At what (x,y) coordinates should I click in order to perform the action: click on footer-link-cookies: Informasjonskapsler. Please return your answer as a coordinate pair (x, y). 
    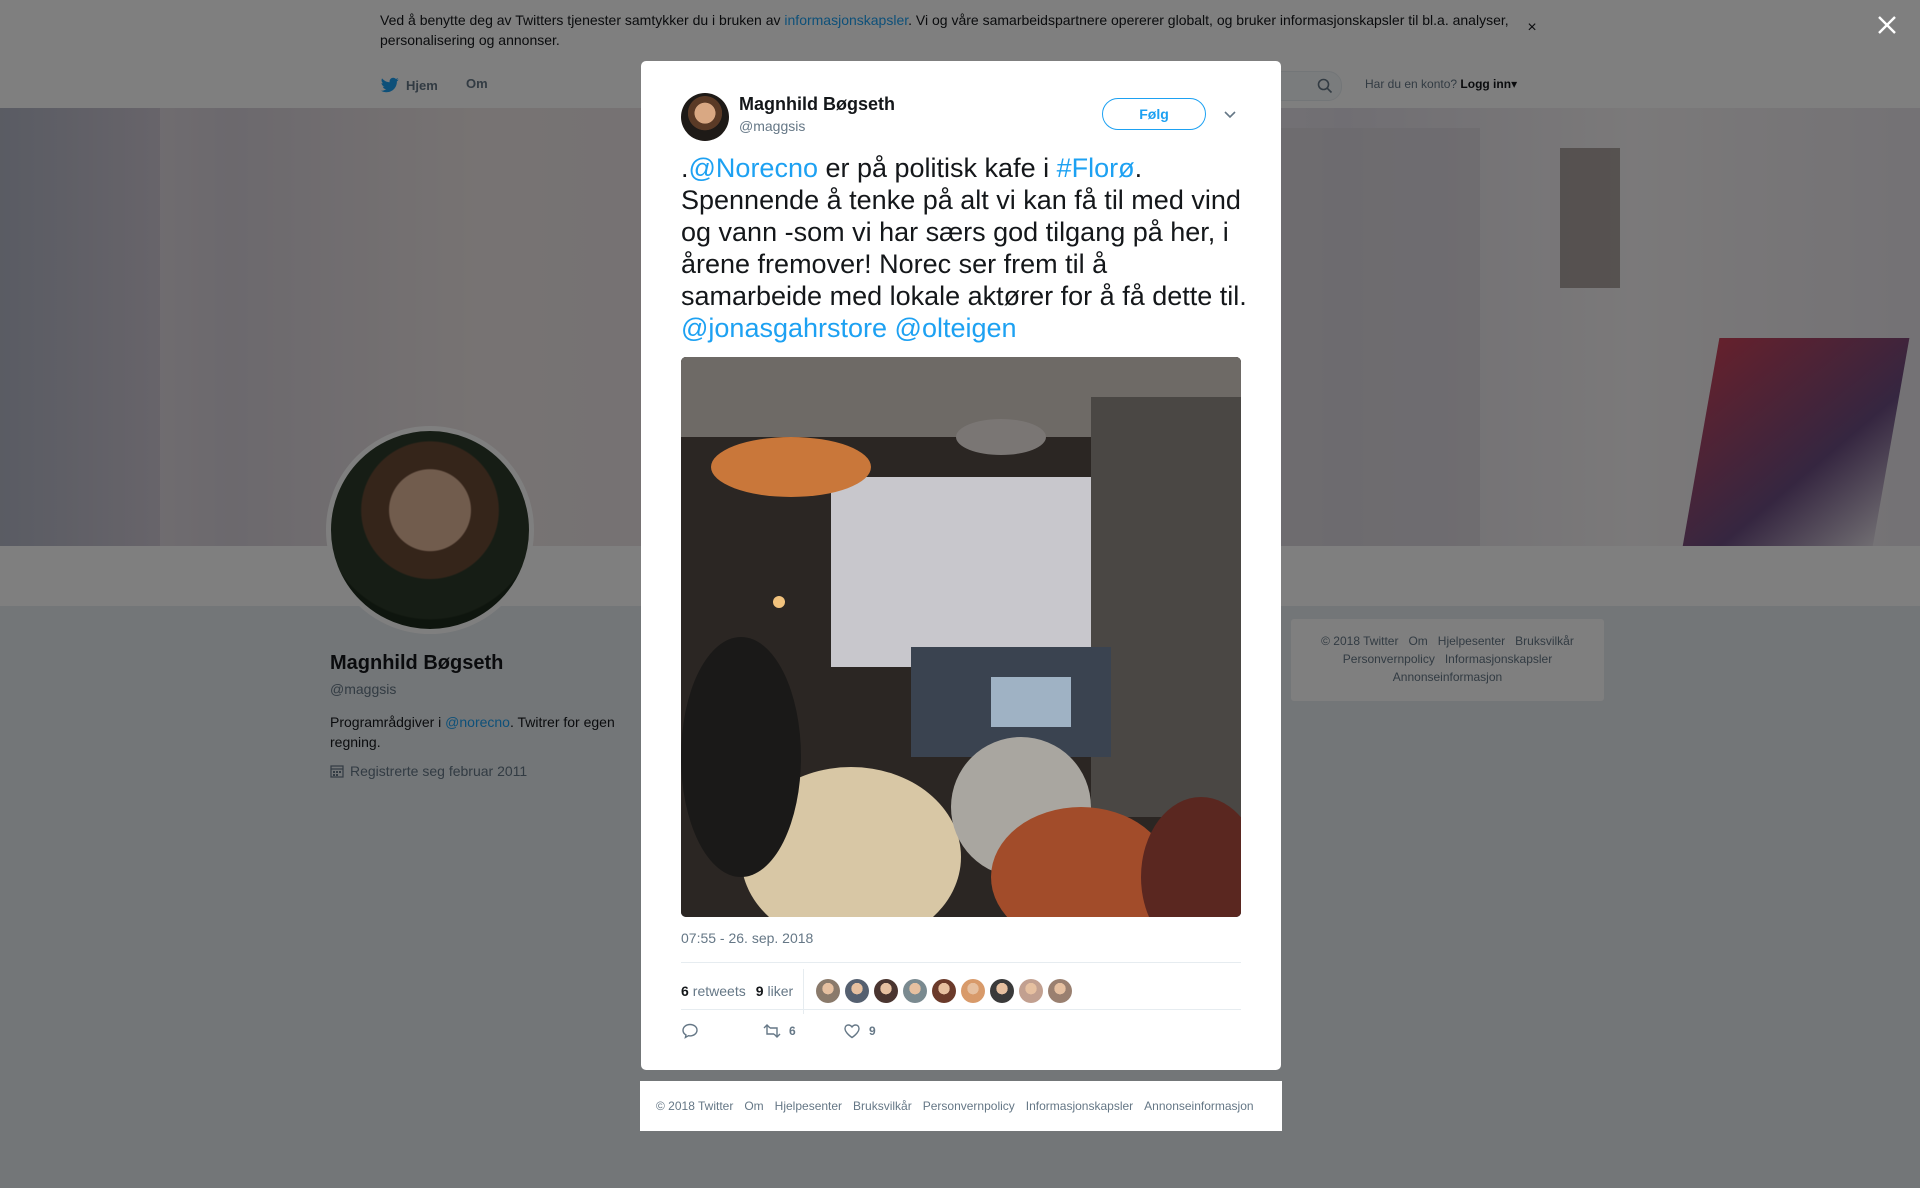
    Looking at the image, I should click on (1079, 1106).